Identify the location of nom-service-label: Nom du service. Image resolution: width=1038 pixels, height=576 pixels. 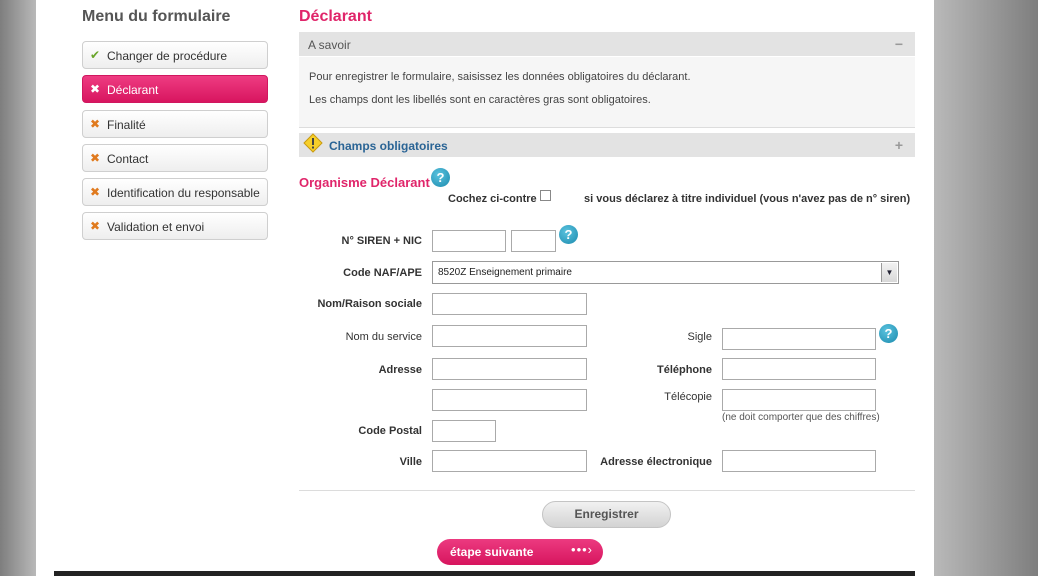
(383, 337).